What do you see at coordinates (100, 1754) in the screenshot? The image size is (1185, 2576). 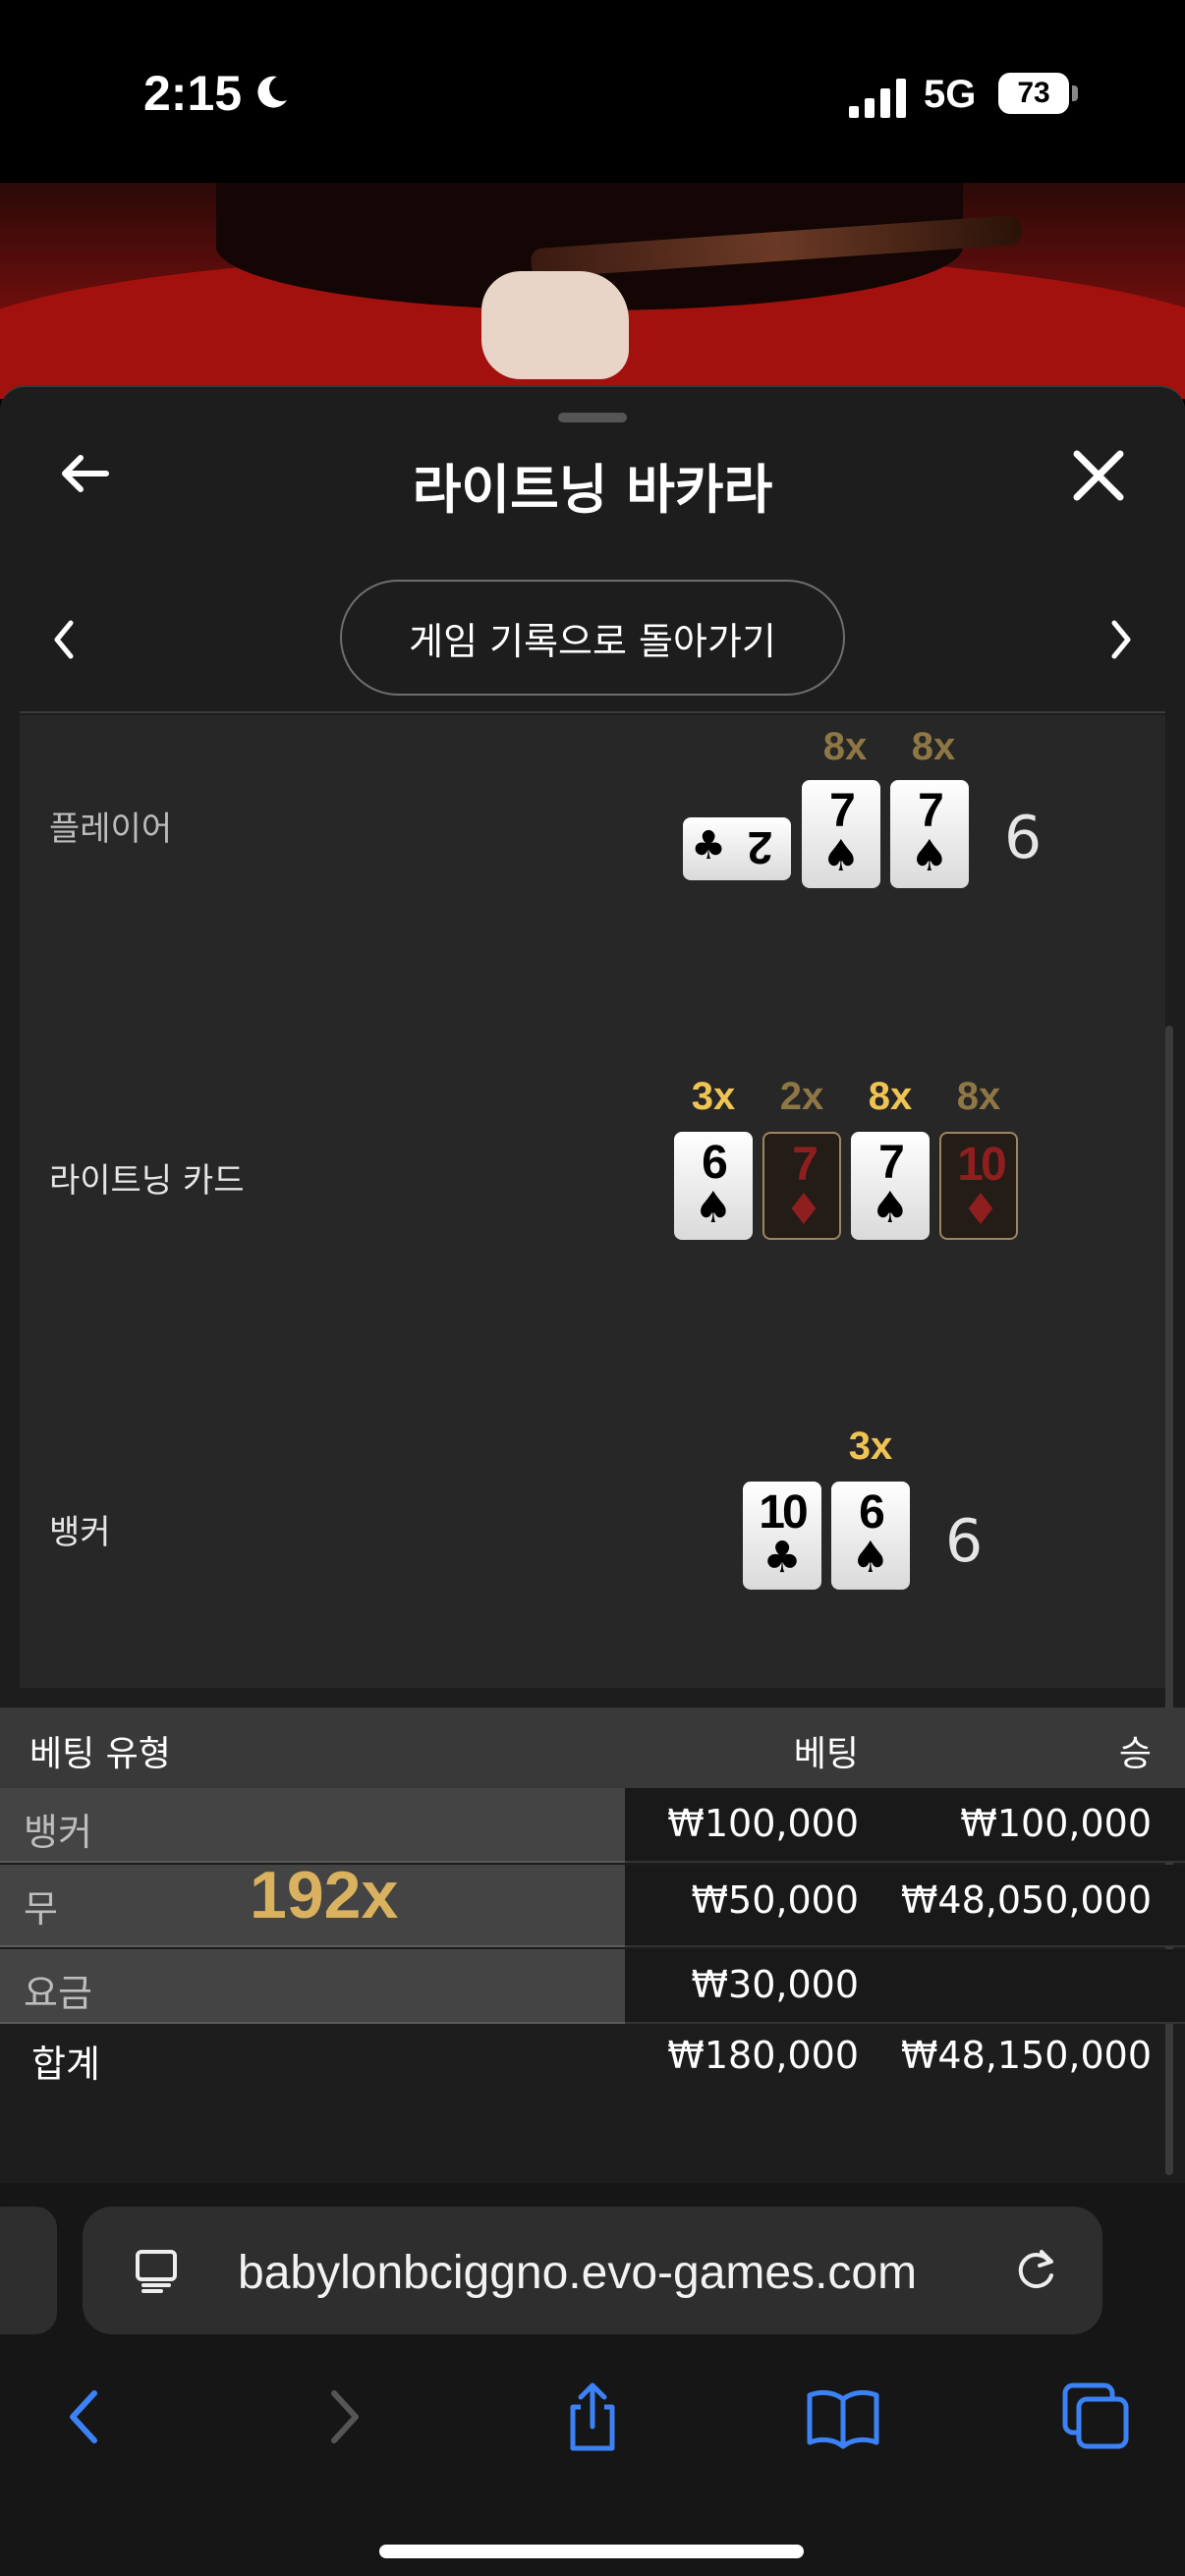 I see `header-bet-type: 베팅 유형` at bounding box center [100, 1754].